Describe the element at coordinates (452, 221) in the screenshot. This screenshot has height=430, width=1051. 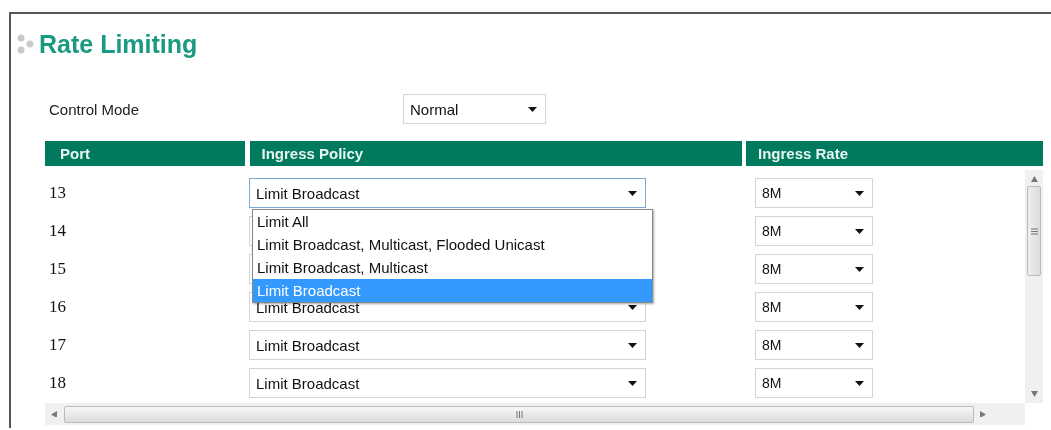
I see `menu-option: Limit All` at that location.